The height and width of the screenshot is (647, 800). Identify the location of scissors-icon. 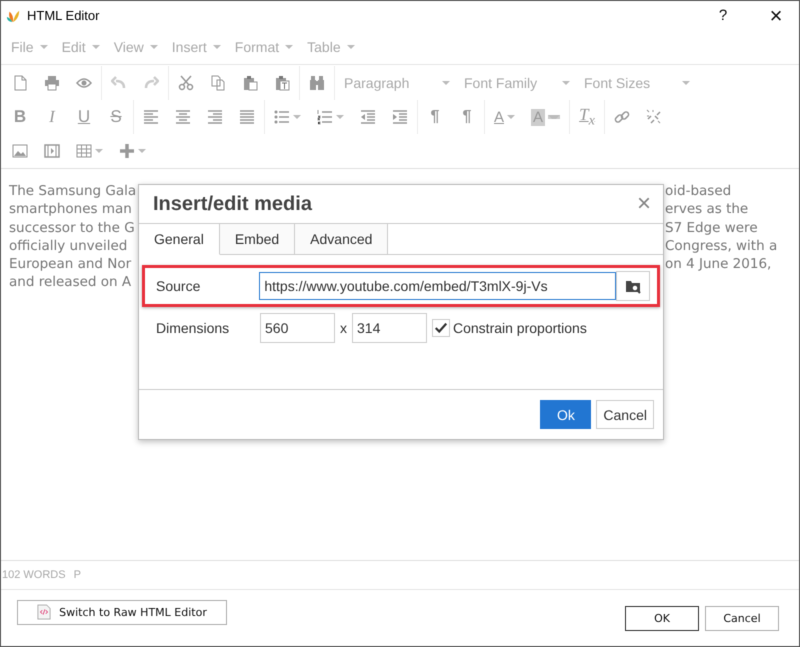
(186, 83).